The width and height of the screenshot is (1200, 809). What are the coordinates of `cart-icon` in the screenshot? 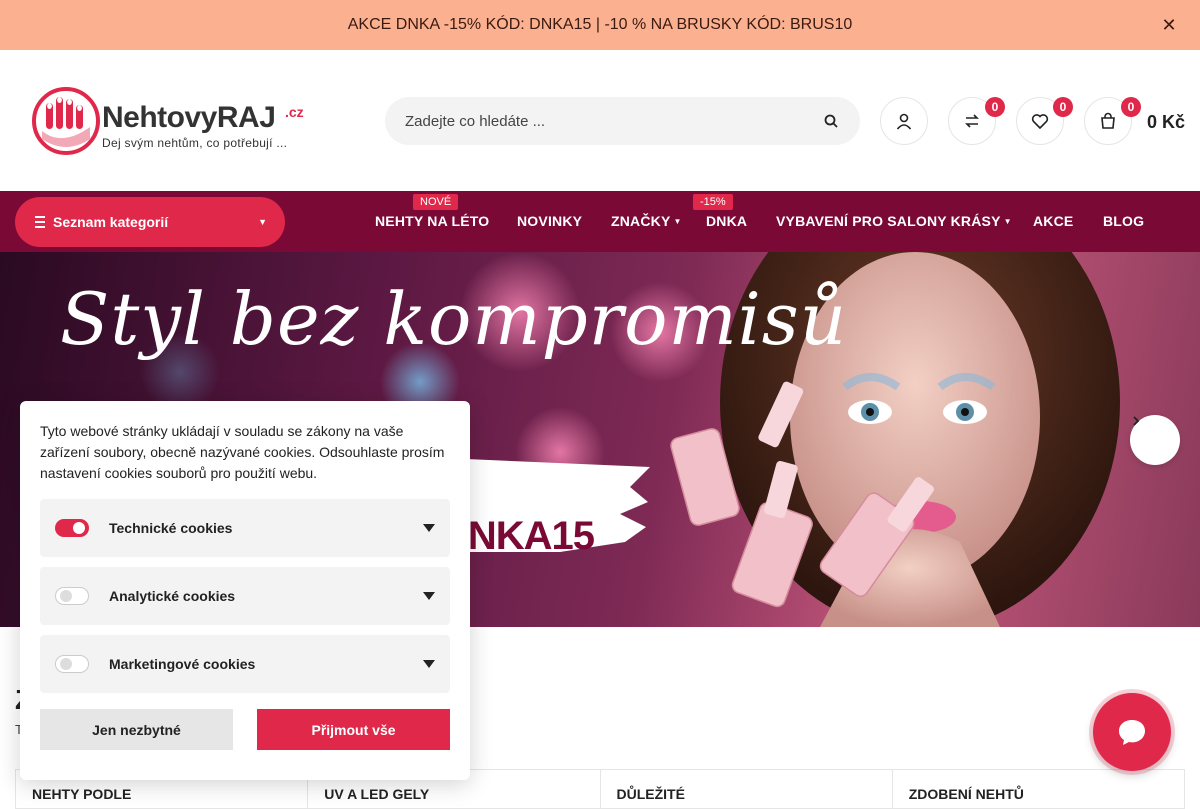 It's located at (1108, 120).